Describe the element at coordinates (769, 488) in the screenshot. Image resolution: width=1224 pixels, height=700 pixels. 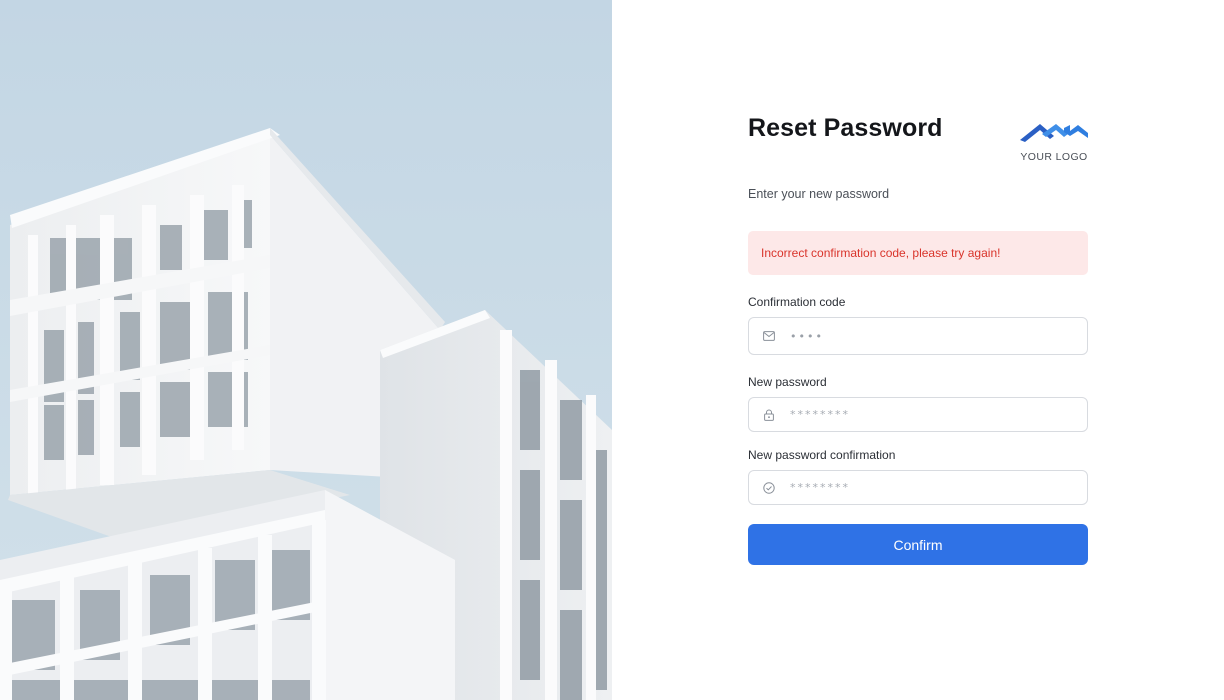
I see `check-circle-icon` at that location.